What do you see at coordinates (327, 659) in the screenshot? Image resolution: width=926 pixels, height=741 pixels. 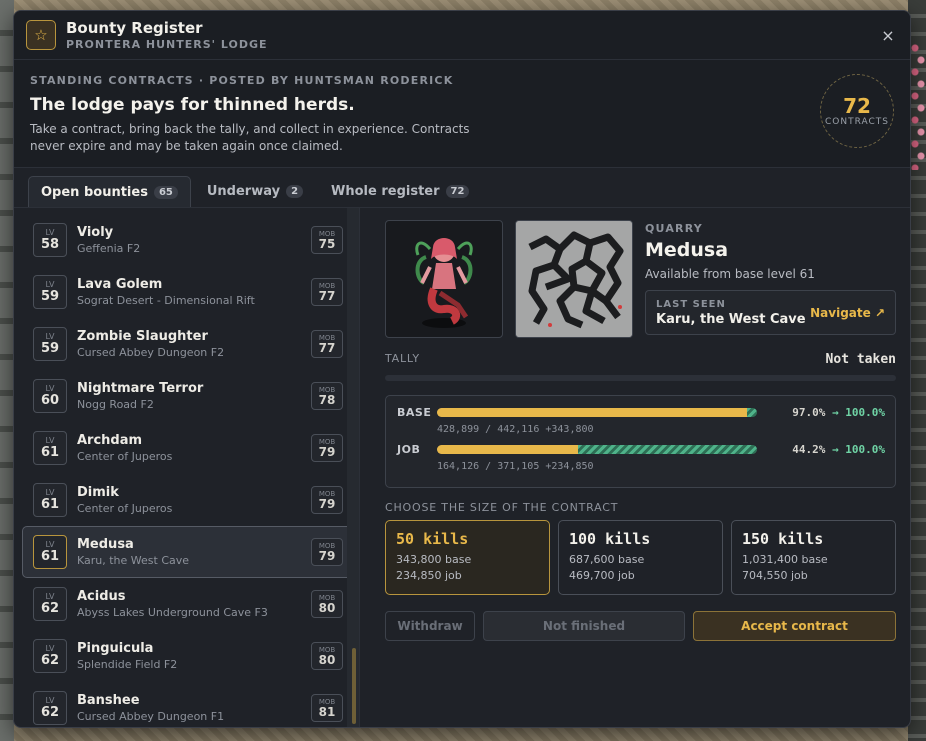 I see `mob-level-value: 80` at bounding box center [327, 659].